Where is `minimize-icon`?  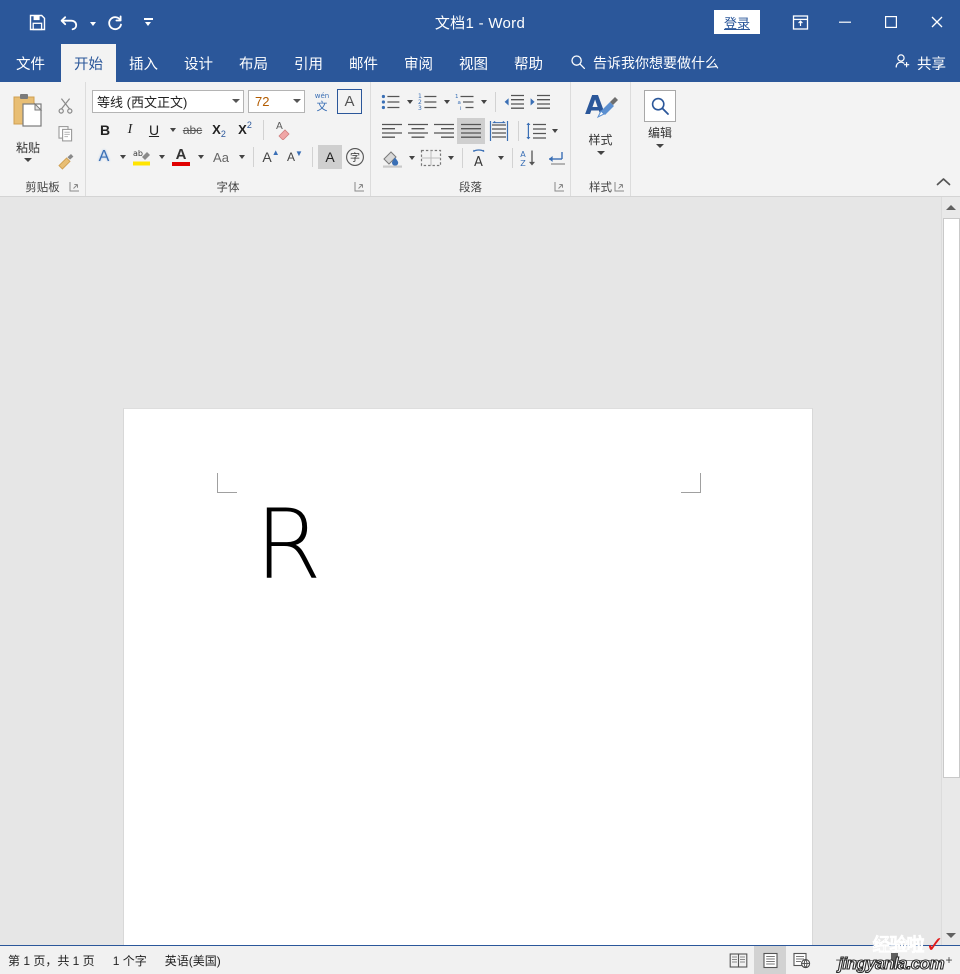 minimize-icon is located at coordinates (845, 22).